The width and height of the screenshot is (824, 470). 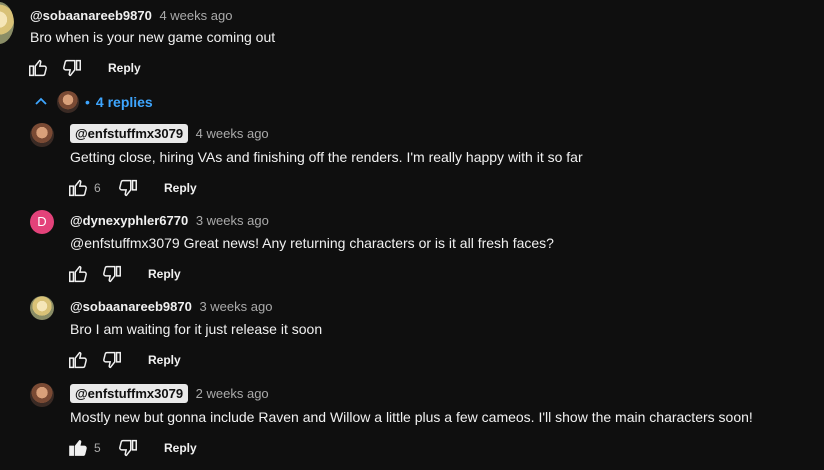 I want to click on like-count: 6, so click(x=97, y=188).